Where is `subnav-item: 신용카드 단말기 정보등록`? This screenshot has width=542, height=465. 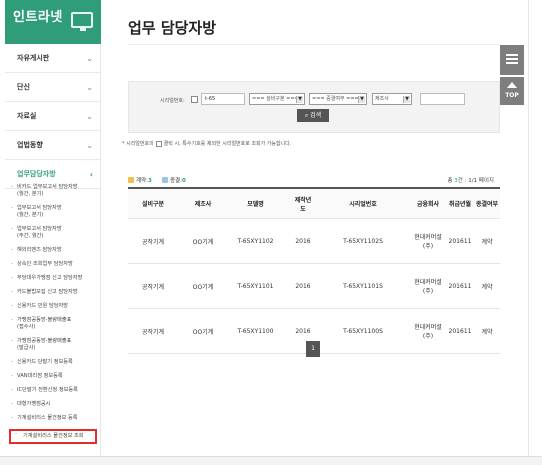
subnav-item: 신용카드 단말기 정보등록 is located at coordinates (53, 362).